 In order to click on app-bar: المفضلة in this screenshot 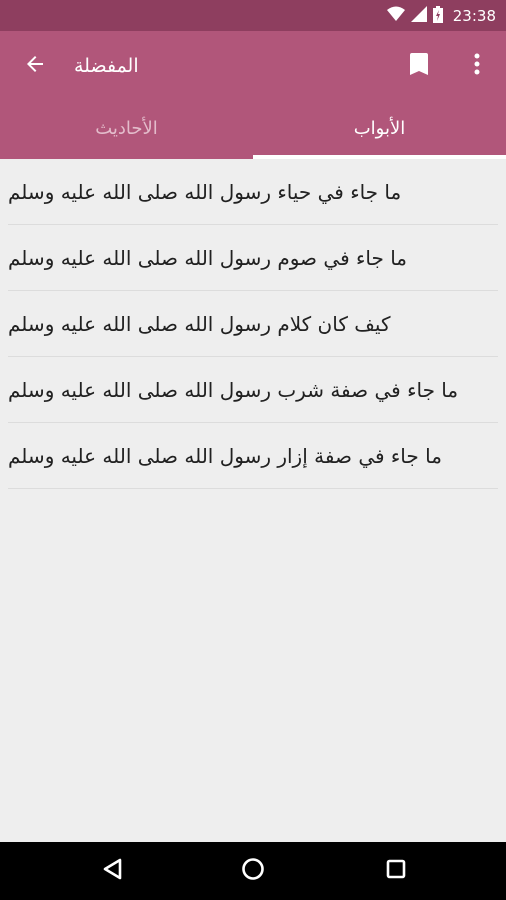, I will do `click(253, 66)`.